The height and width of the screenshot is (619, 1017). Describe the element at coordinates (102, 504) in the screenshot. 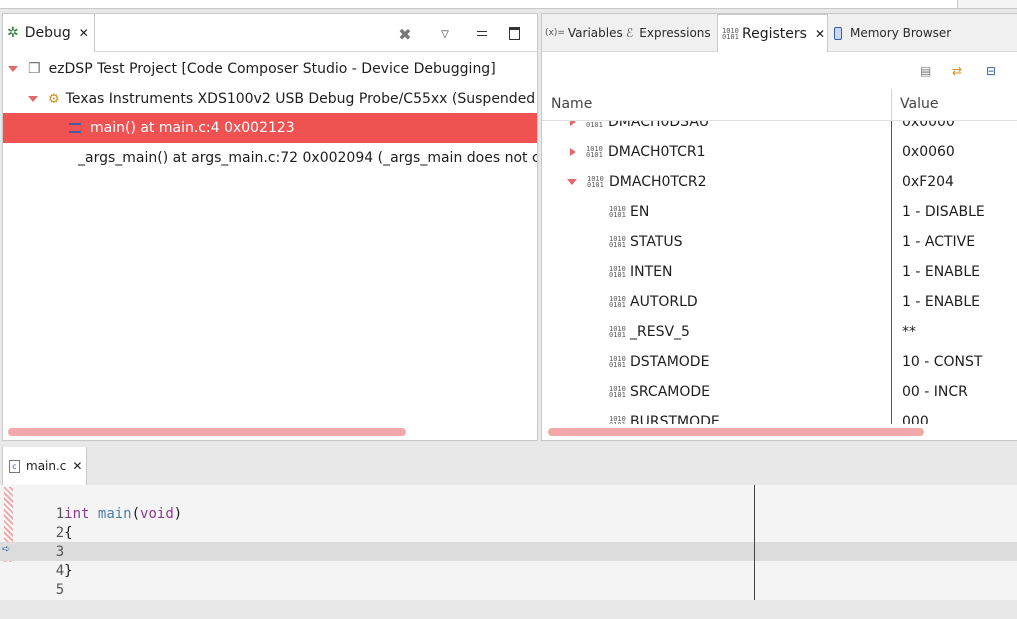

I see `code-line: 1int main(void)` at that location.